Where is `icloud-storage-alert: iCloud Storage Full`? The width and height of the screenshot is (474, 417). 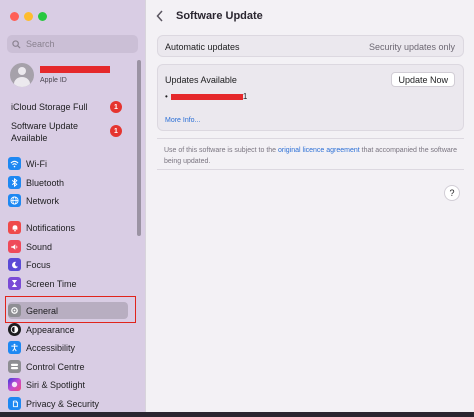 icloud-storage-alert: iCloud Storage Full is located at coordinates (49, 107).